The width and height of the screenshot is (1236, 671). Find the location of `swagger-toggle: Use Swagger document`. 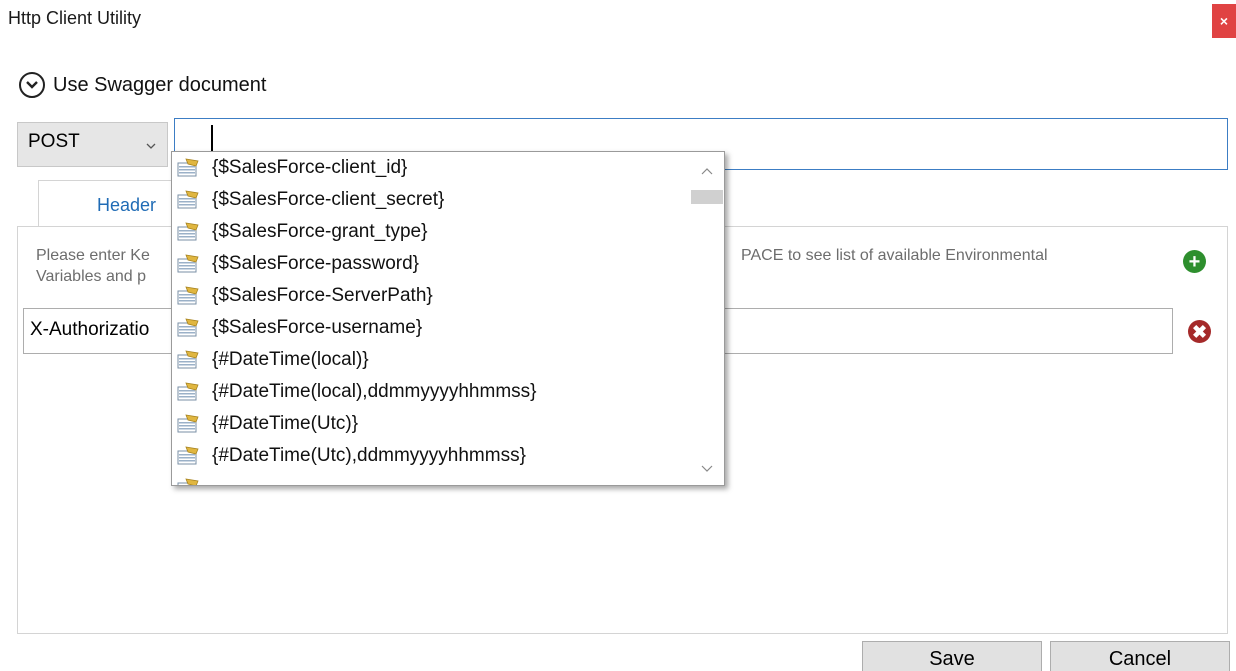

swagger-toggle: Use Swagger document is located at coordinates (142, 85).